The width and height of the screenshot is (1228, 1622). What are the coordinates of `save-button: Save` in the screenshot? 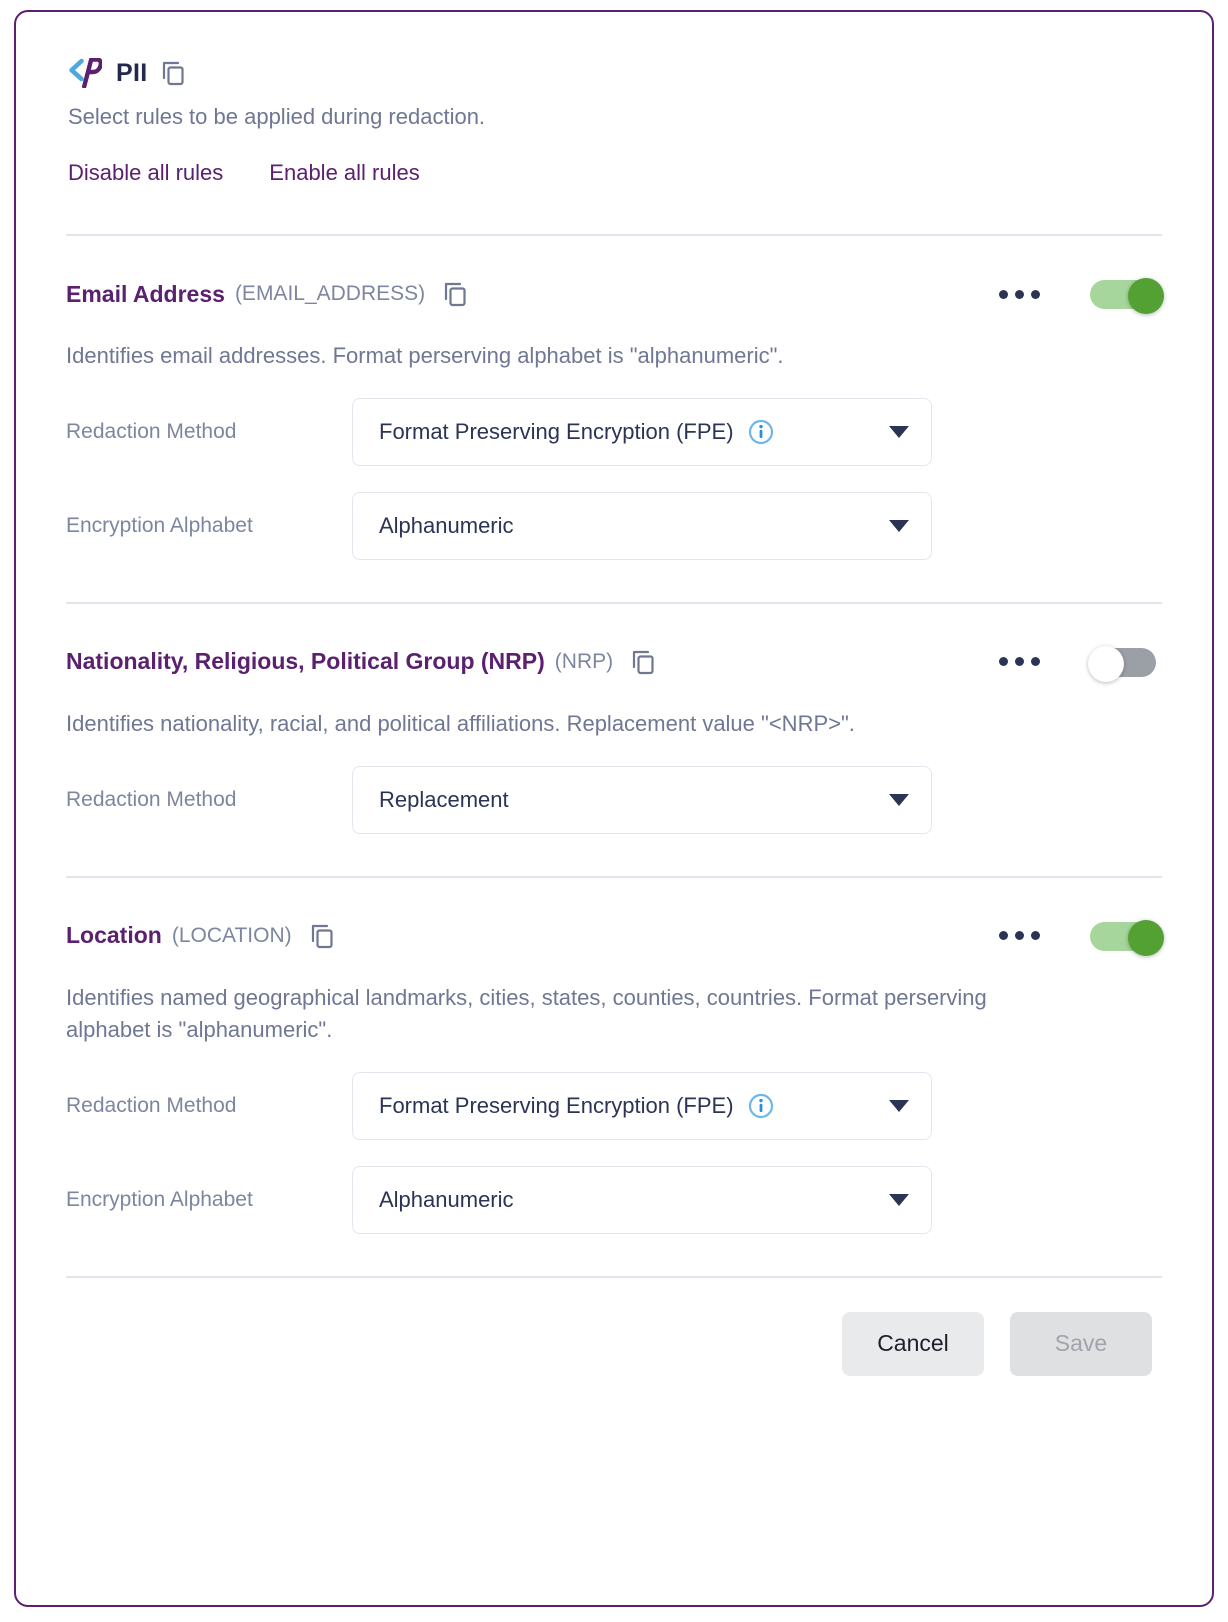 It's located at (1081, 1343).